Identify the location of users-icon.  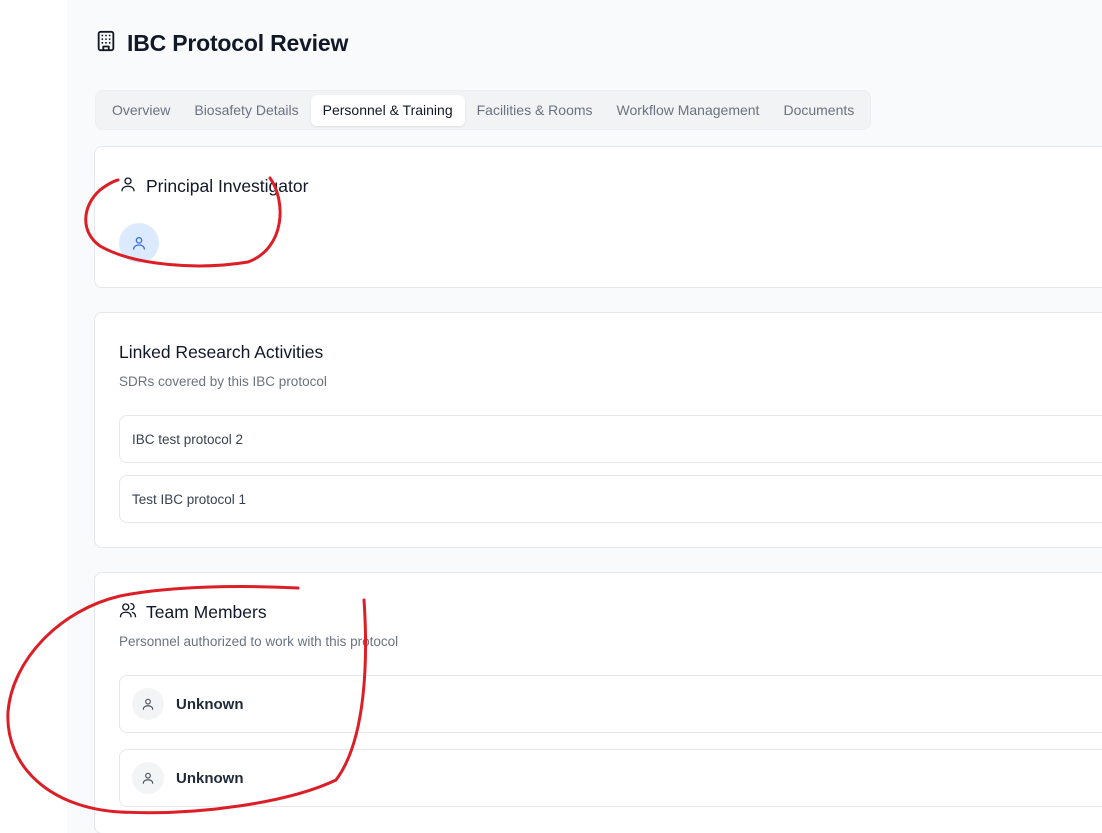
(128, 612).